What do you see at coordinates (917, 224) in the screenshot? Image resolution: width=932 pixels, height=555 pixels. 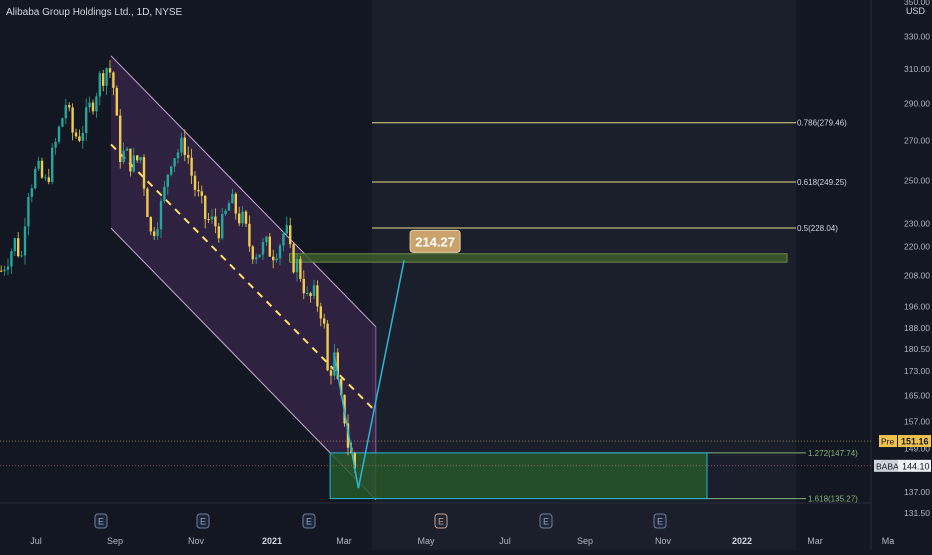 I see `y-tick-label: 230.00` at bounding box center [917, 224].